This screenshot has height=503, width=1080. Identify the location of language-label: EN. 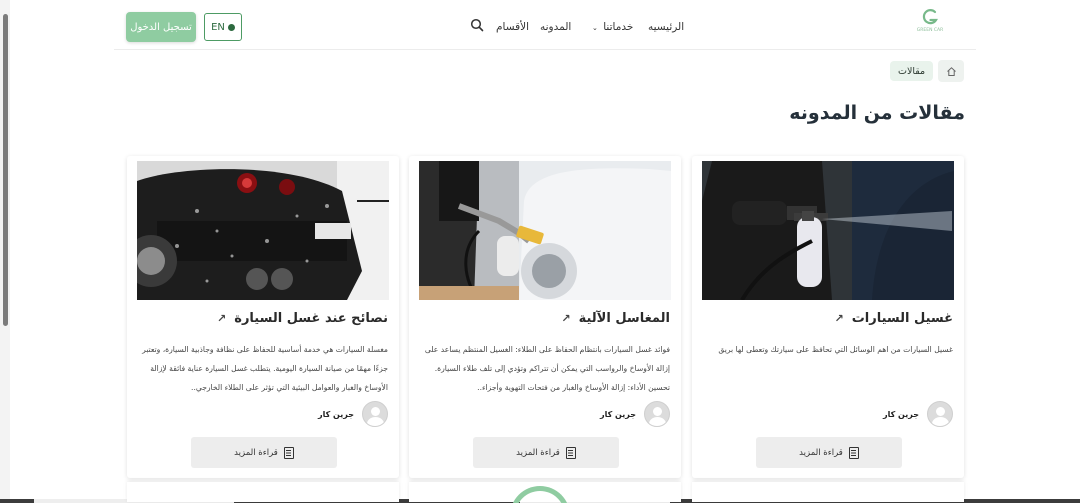
(218, 27).